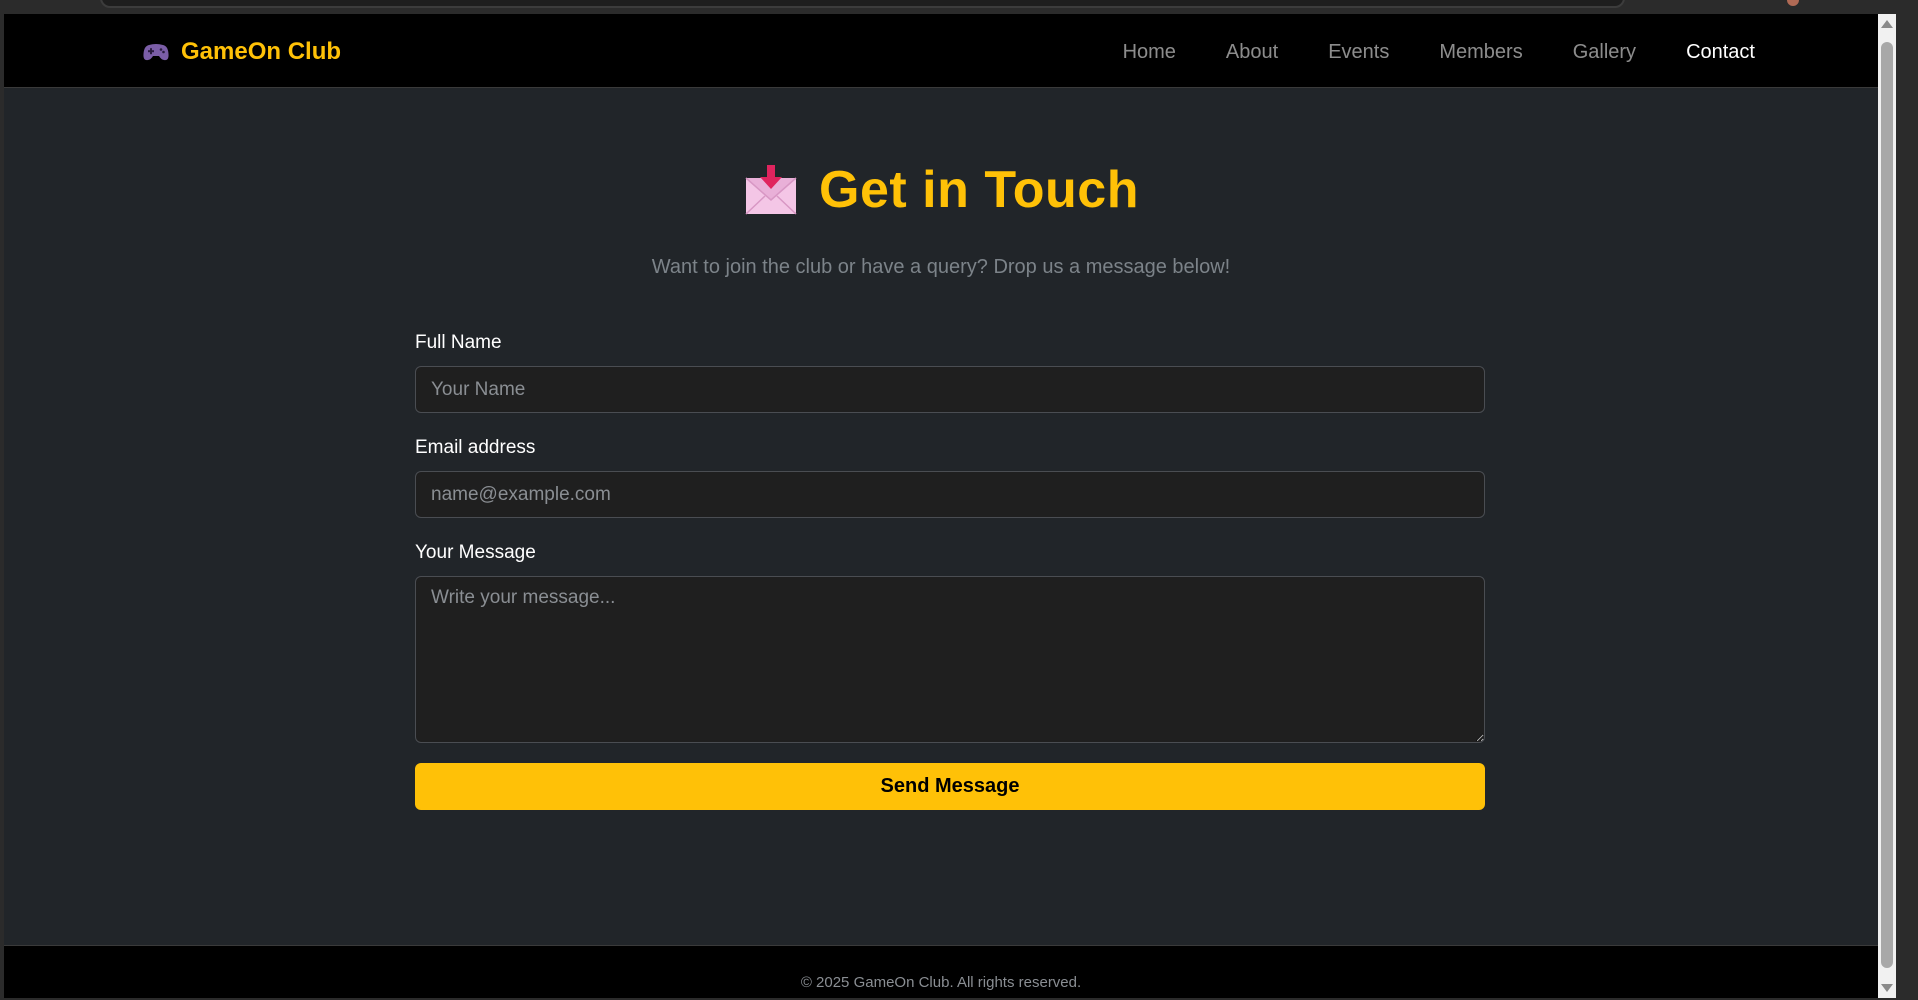 The width and height of the screenshot is (1918, 1000). Describe the element at coordinates (475, 552) in the screenshot. I see `message-label: Your Message` at that location.